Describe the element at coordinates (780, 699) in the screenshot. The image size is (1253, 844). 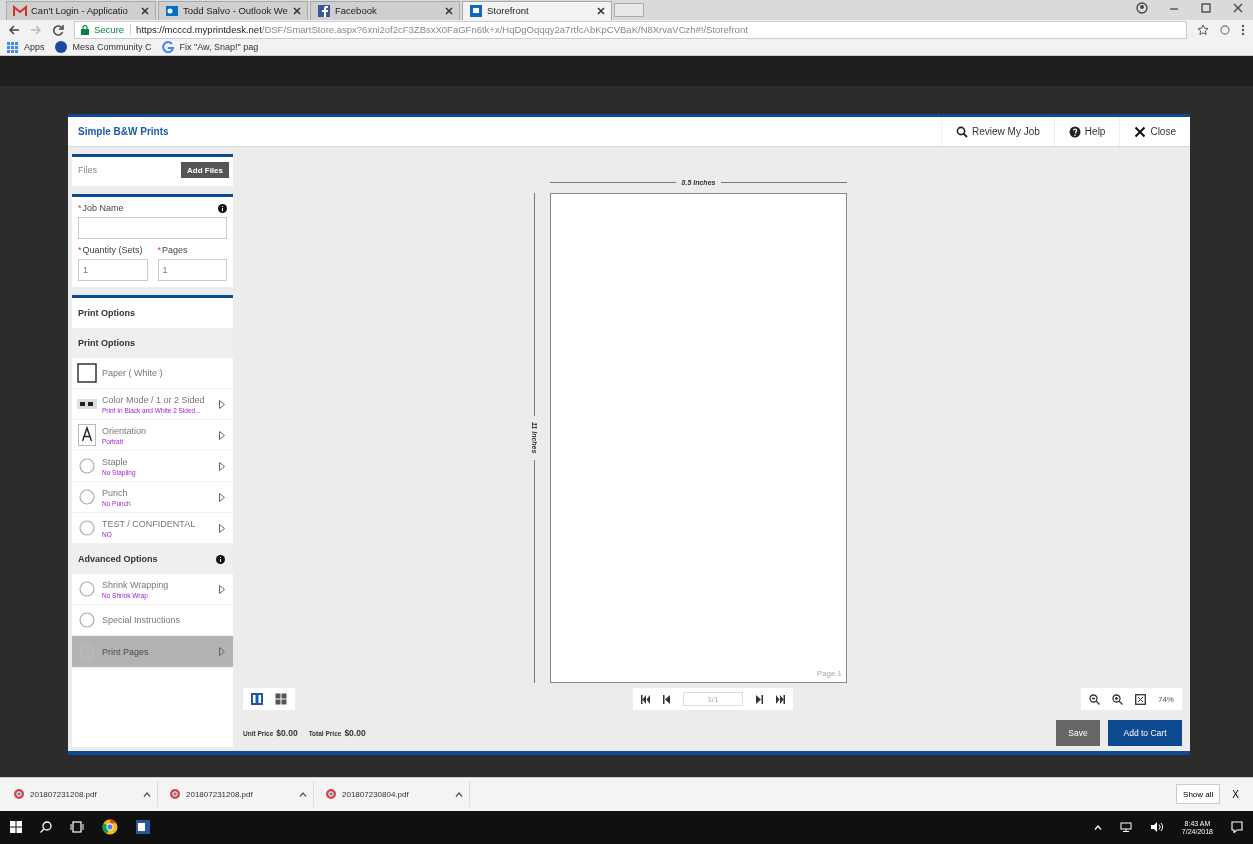
I see `last-page-icon` at that location.